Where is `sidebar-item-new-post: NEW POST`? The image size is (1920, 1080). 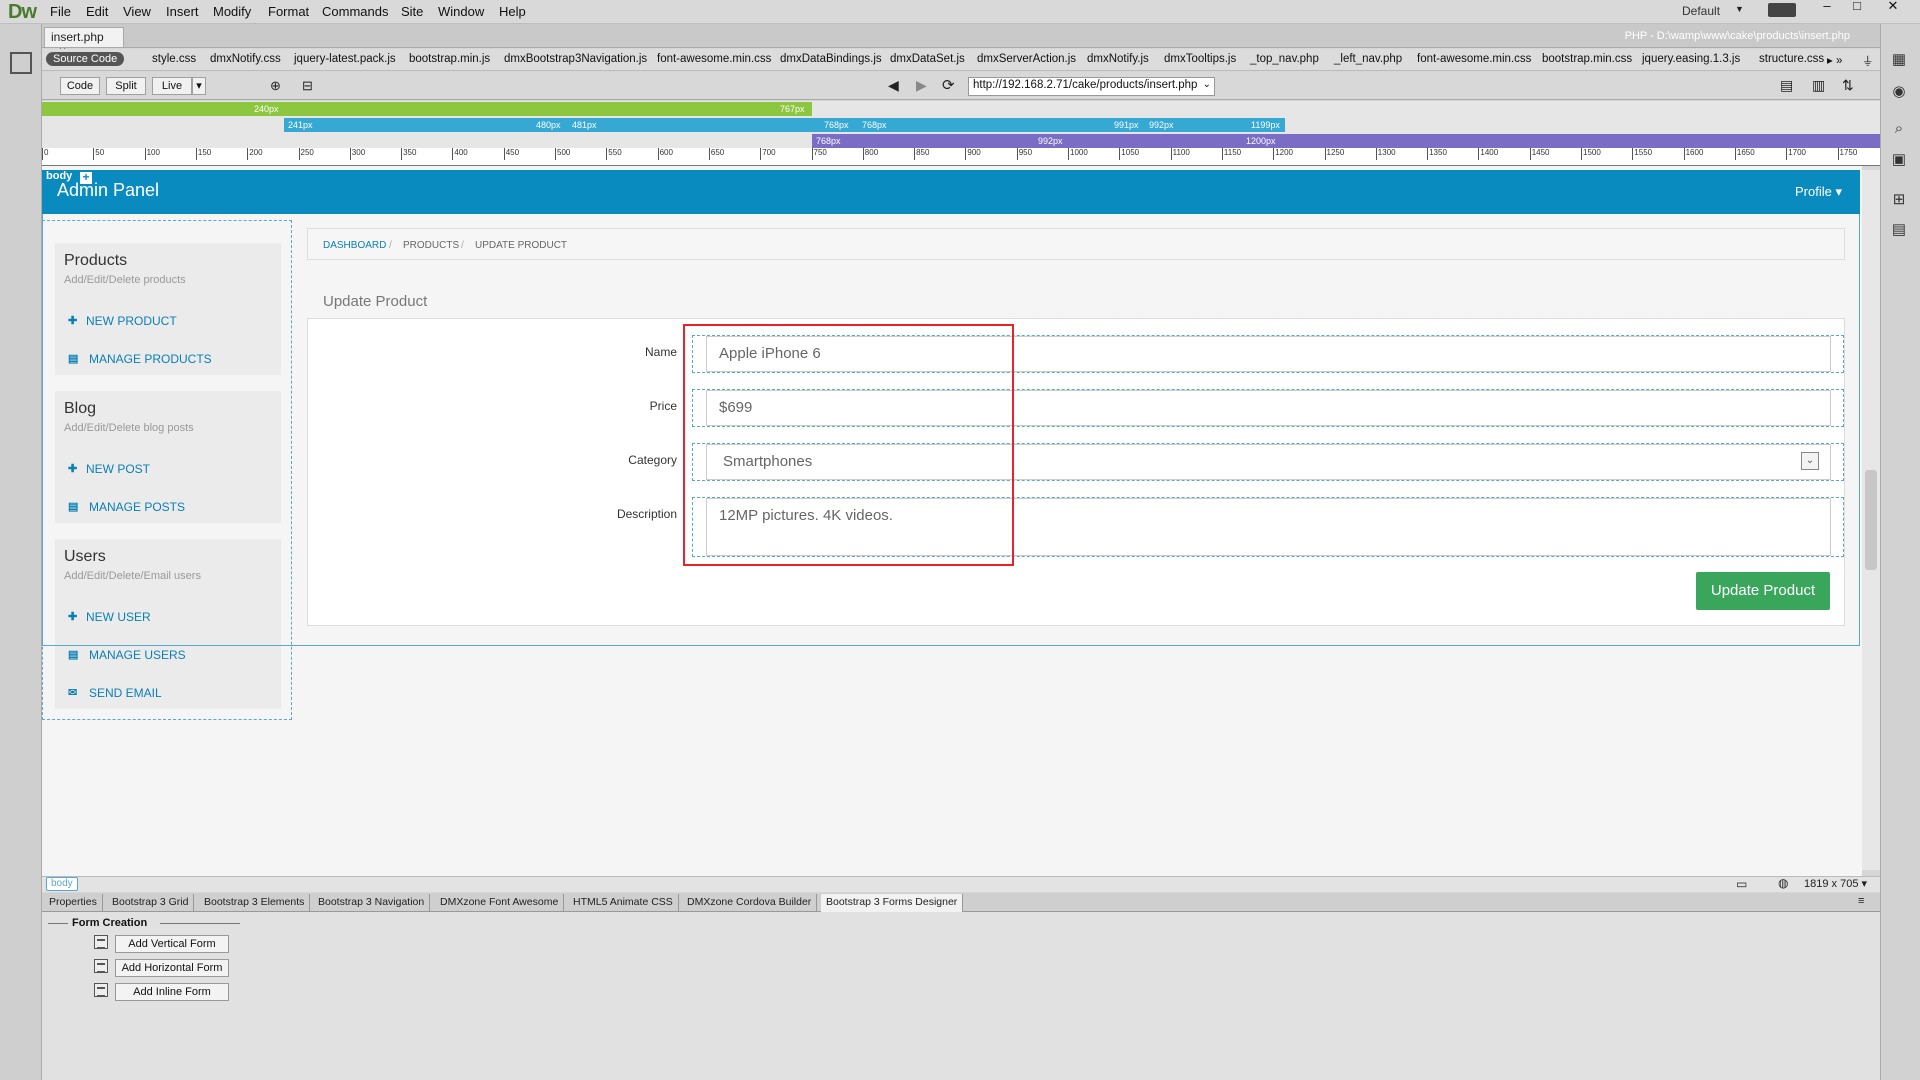 sidebar-item-new-post: NEW POST is located at coordinates (118, 469).